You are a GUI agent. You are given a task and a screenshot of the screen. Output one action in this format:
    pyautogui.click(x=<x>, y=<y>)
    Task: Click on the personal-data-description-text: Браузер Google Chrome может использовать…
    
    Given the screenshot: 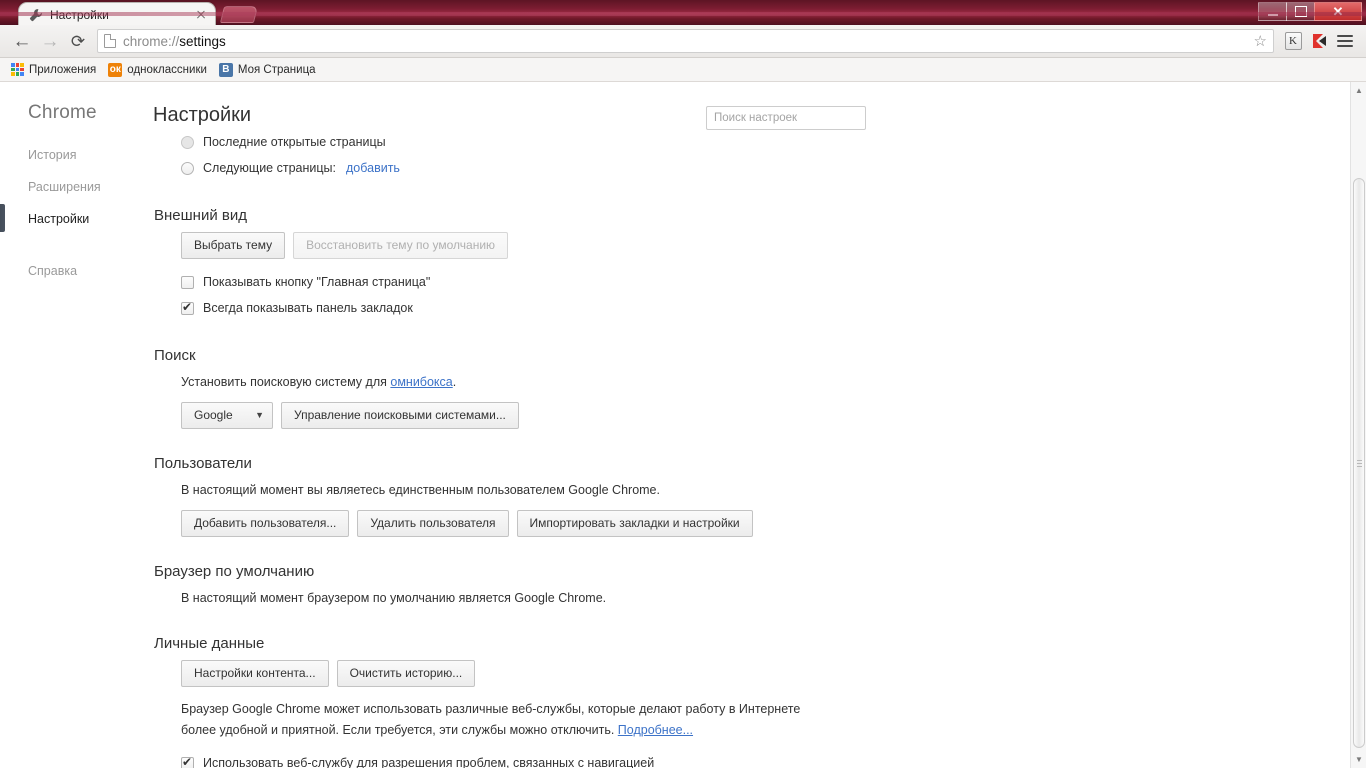 What is the action you would take?
    pyautogui.click(x=491, y=719)
    